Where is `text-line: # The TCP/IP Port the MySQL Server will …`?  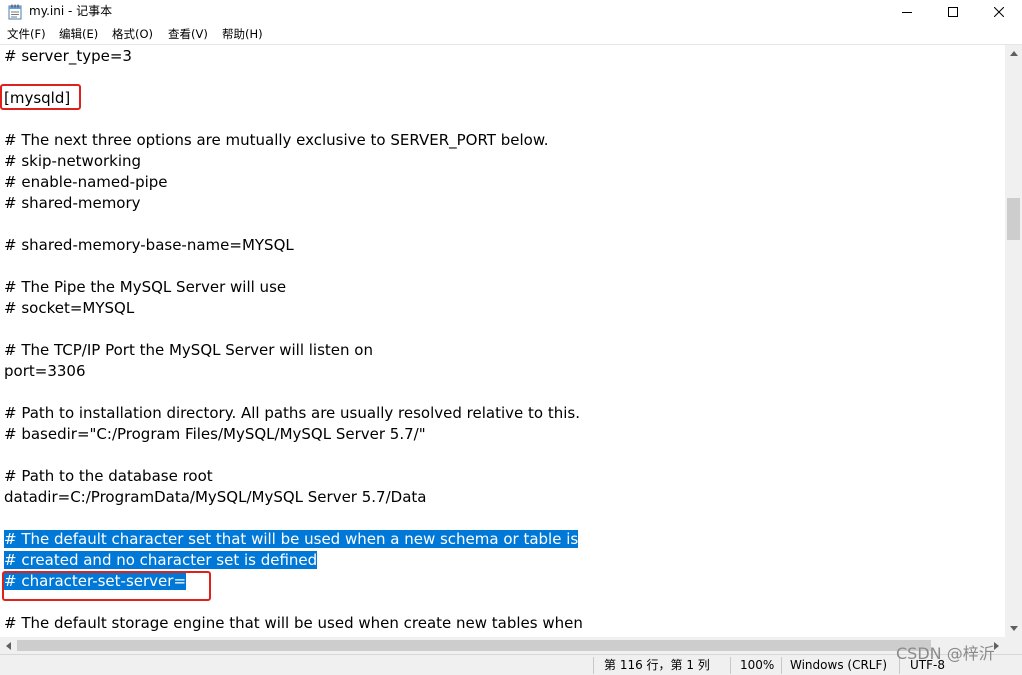 text-line: # The TCP/IP Port the MySQL Server will … is located at coordinates (188, 350).